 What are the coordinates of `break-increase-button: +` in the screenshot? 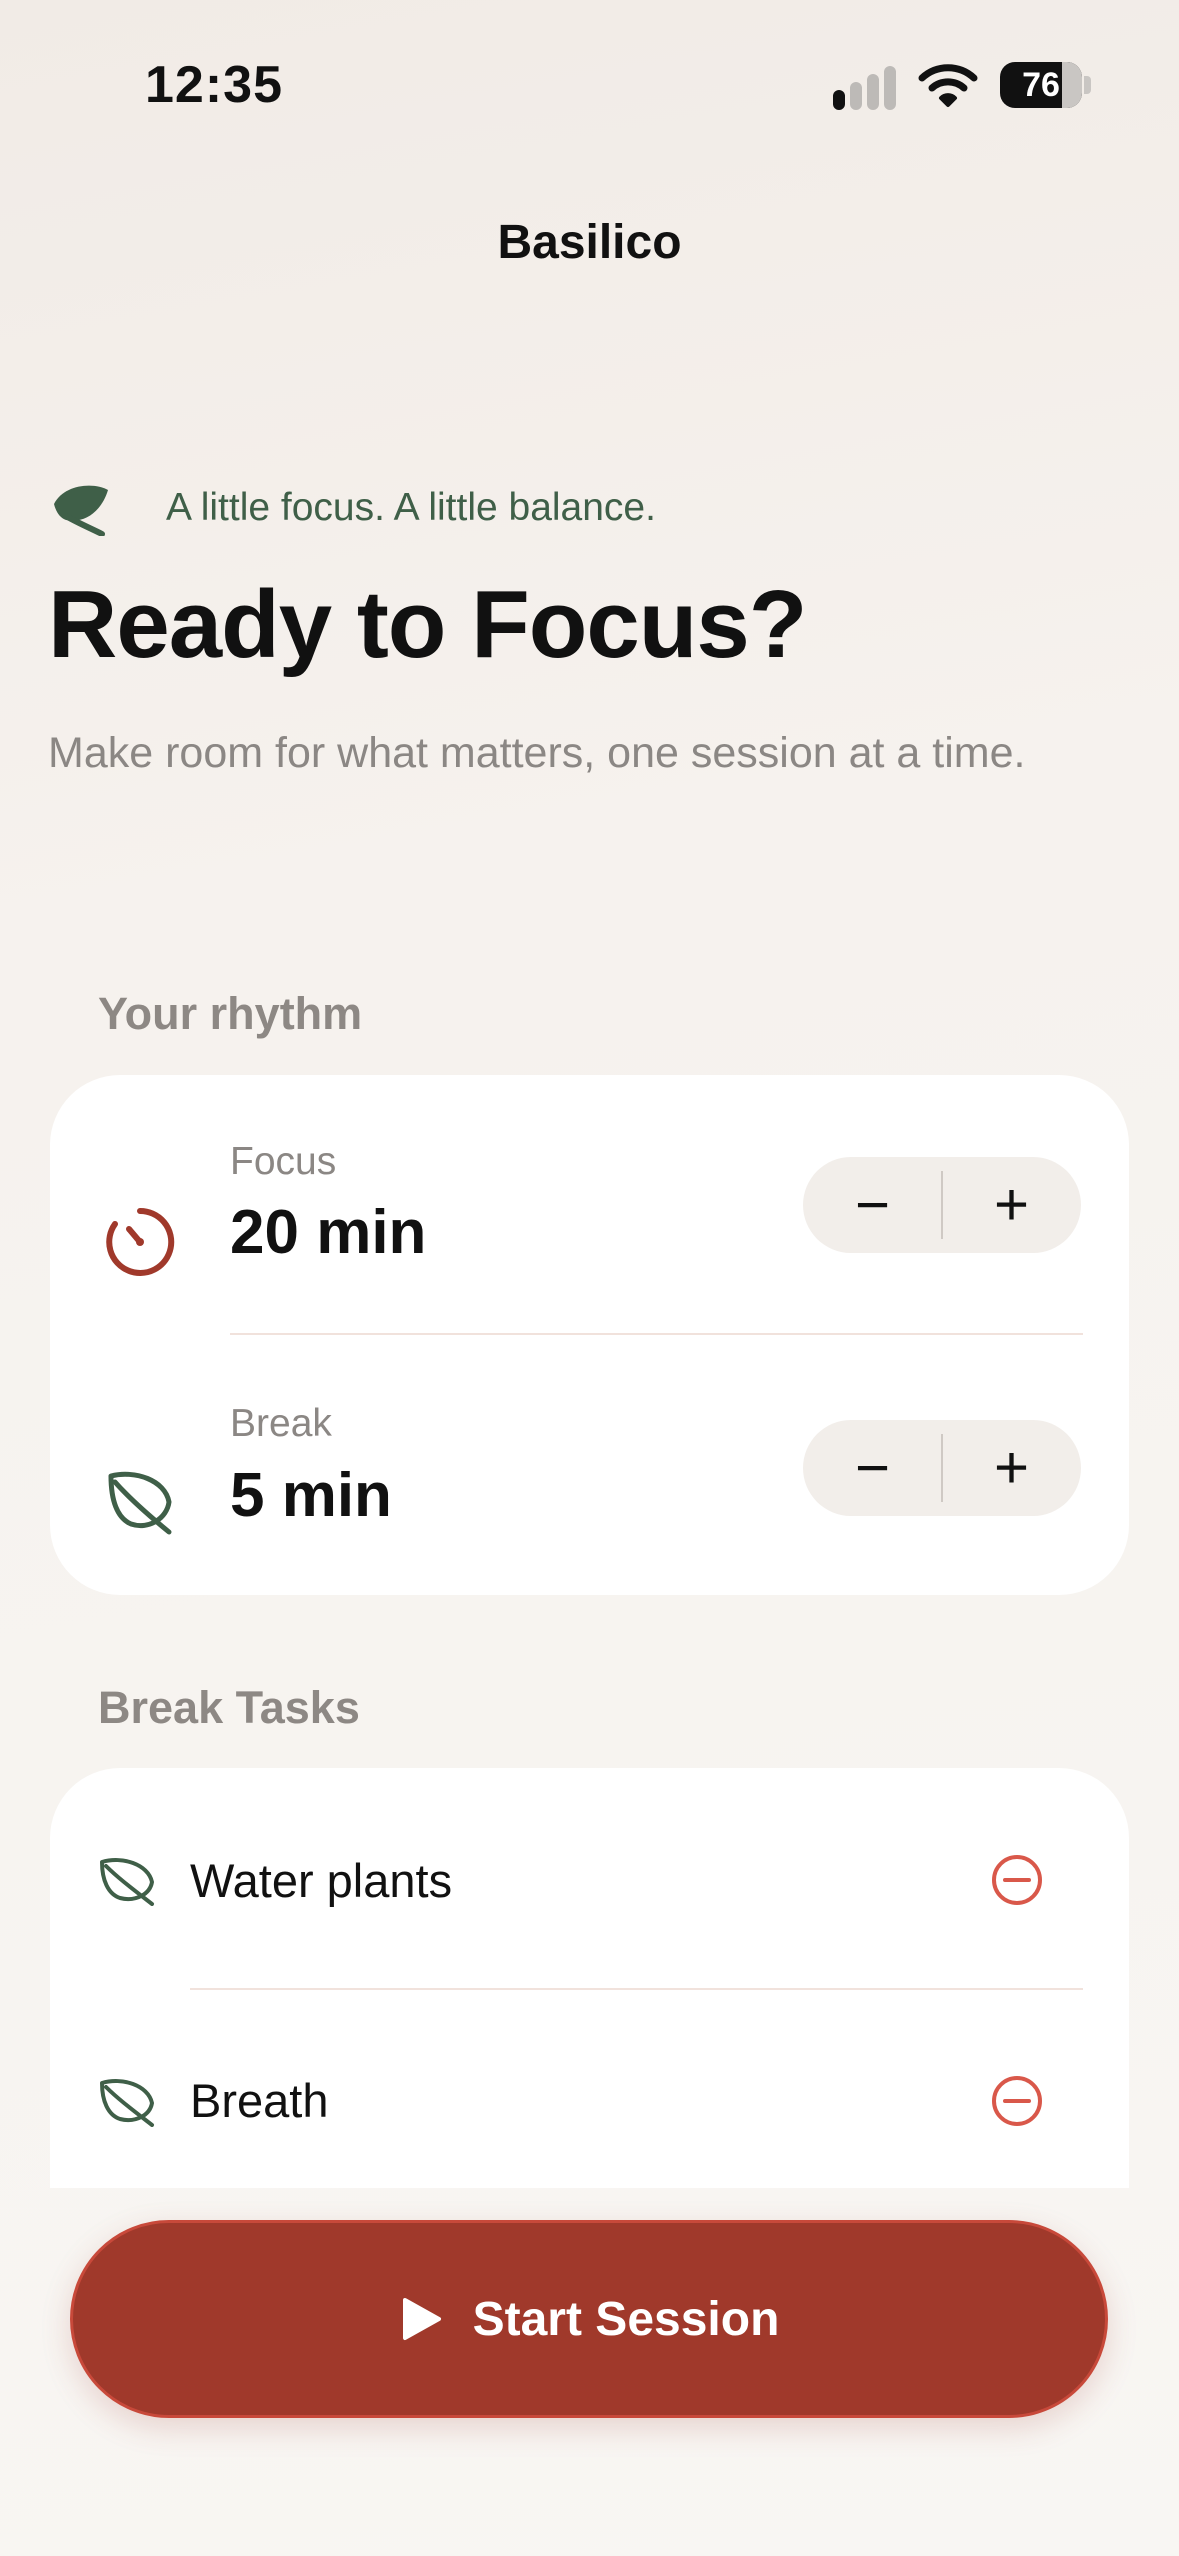 It's located at (1011, 1468).